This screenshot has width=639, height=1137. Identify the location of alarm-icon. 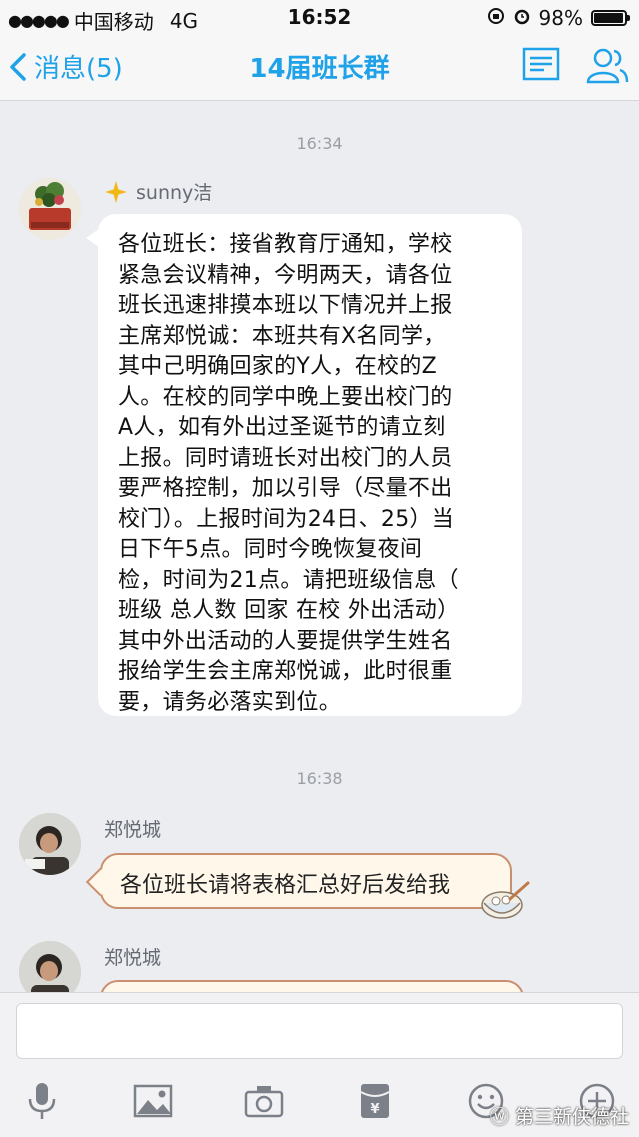
(522, 18).